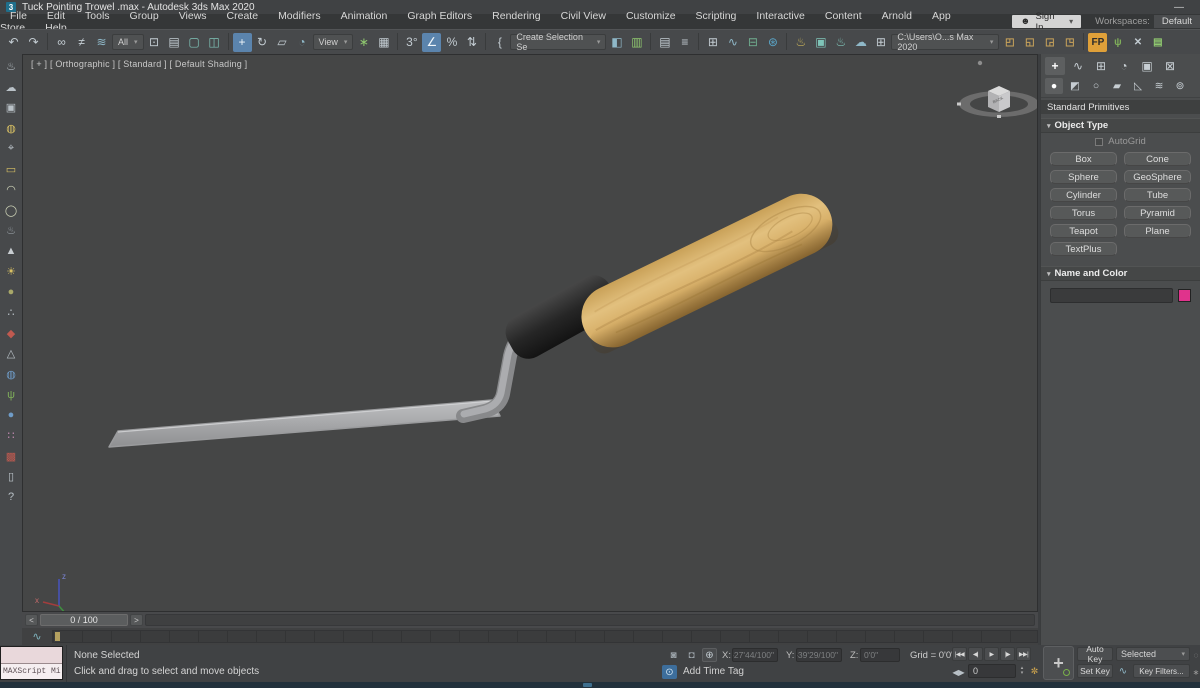 The width and height of the screenshot is (1200, 688). Describe the element at coordinates (299, 16) in the screenshot. I see `menu-modifiers: Modifiers` at that location.